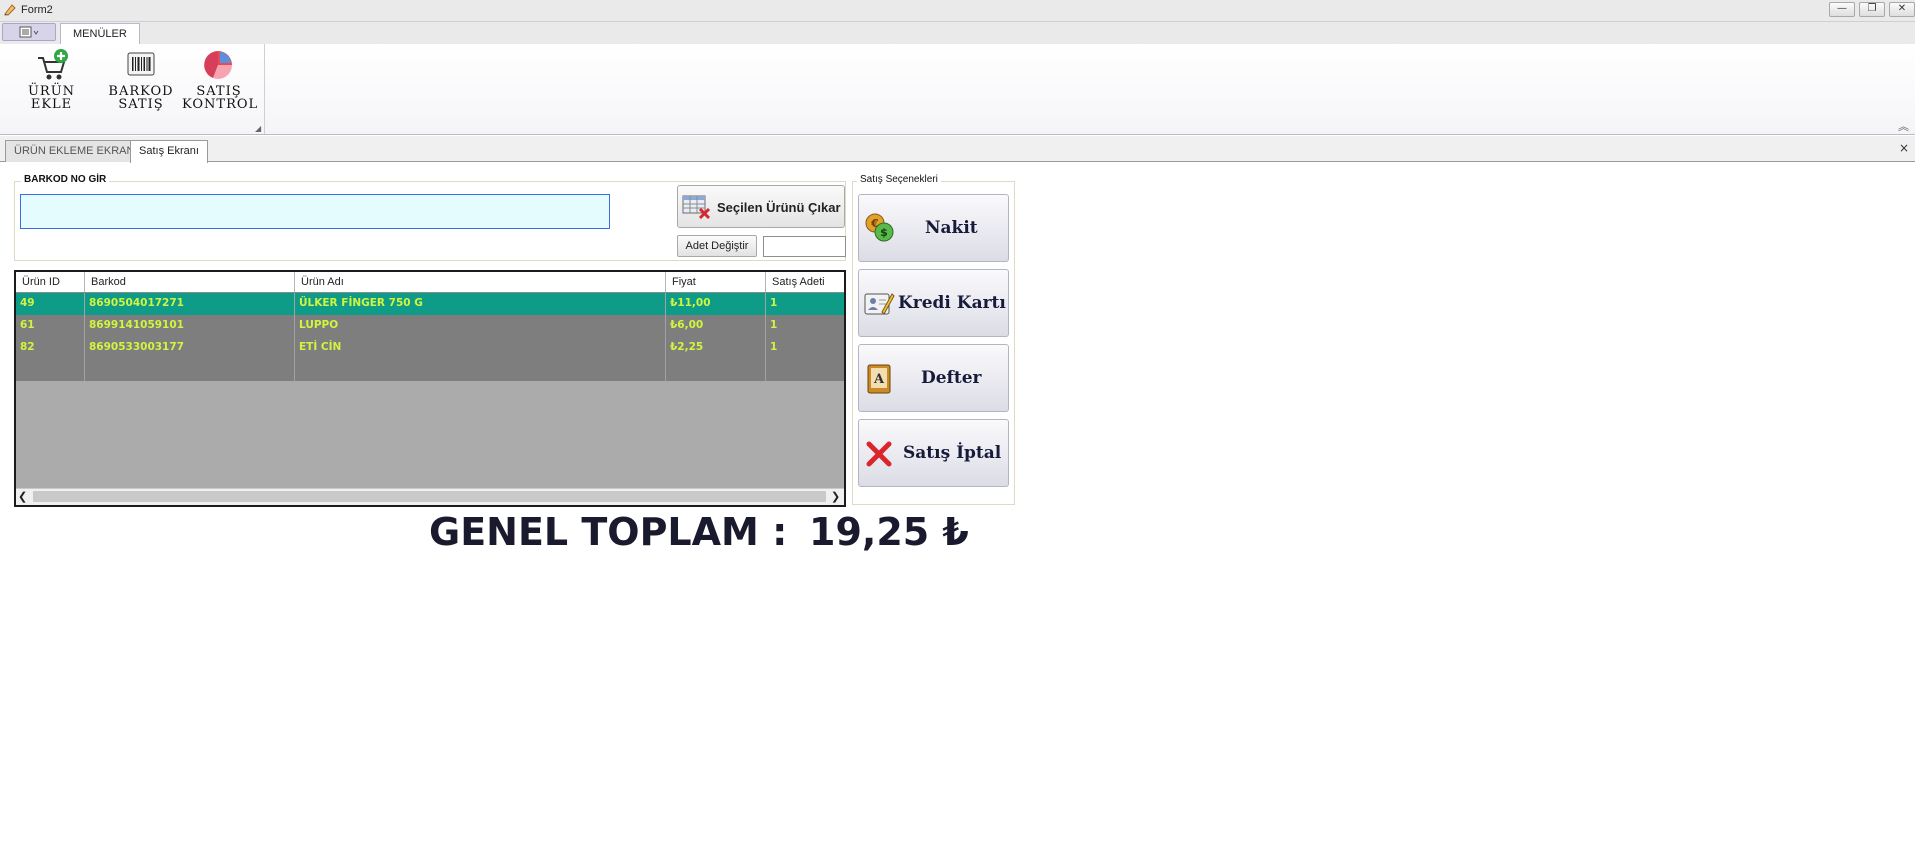  What do you see at coordinates (951, 228) in the screenshot?
I see `nakit-label: Nakit` at bounding box center [951, 228].